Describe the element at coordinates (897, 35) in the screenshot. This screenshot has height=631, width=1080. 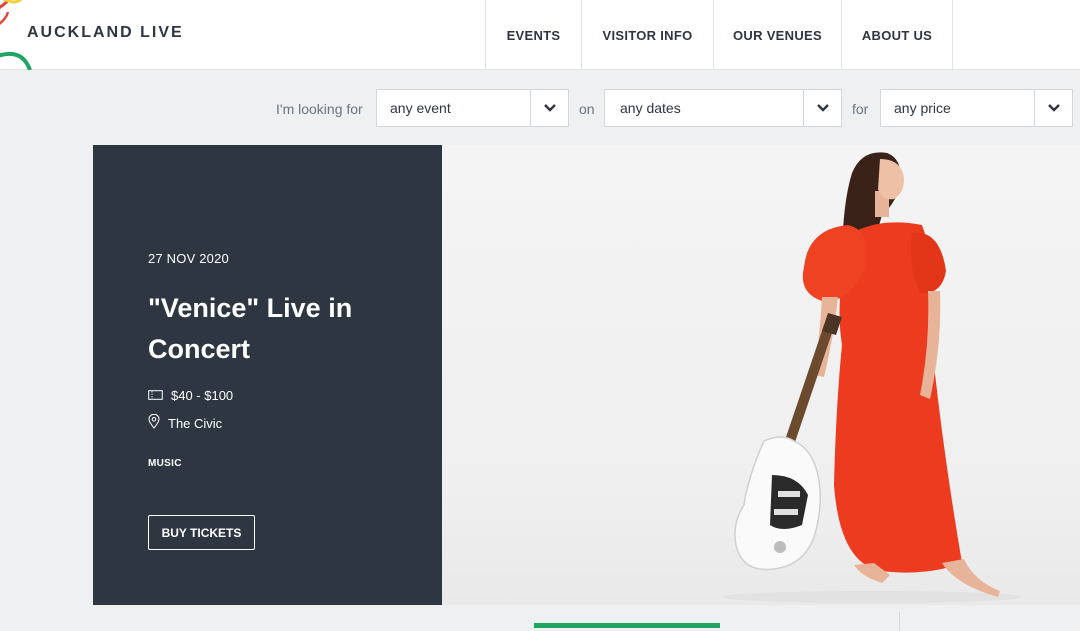
I see `nav-about-us: ABOUT US` at that location.